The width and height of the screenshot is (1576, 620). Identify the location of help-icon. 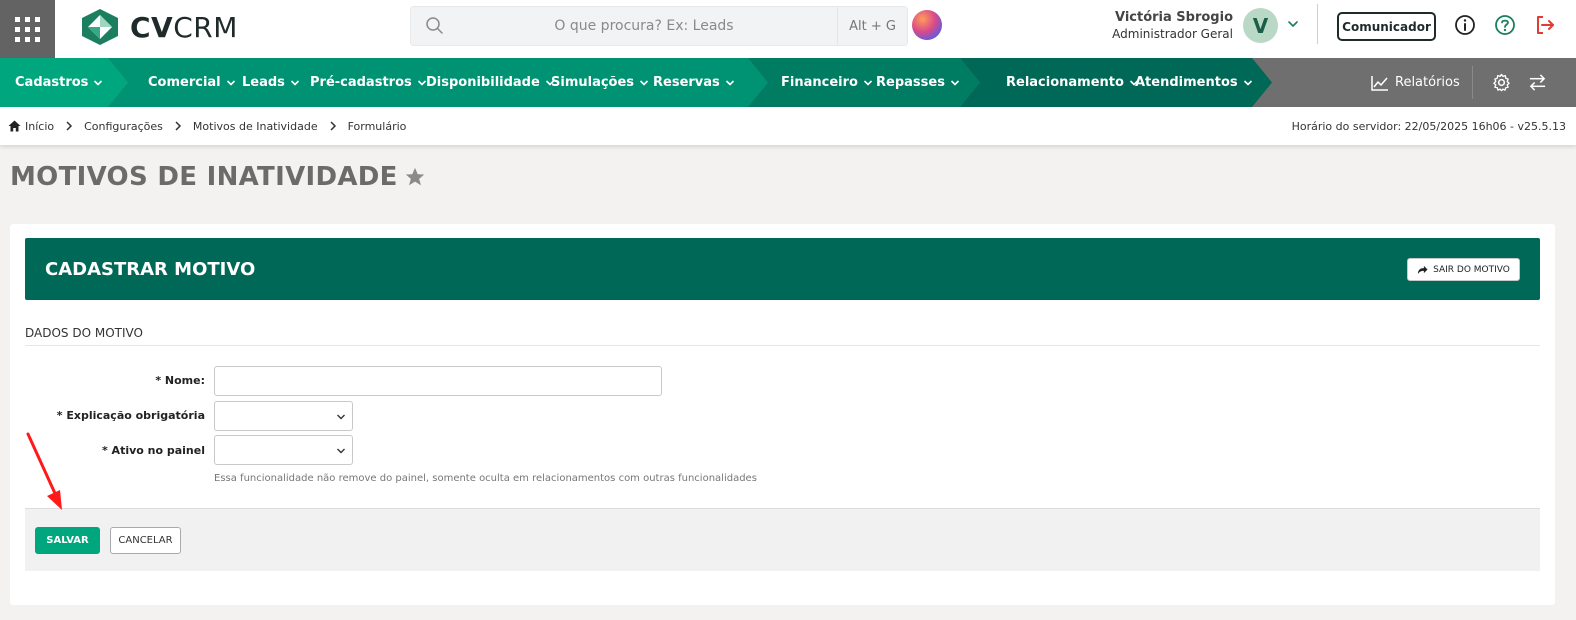
(1505, 25).